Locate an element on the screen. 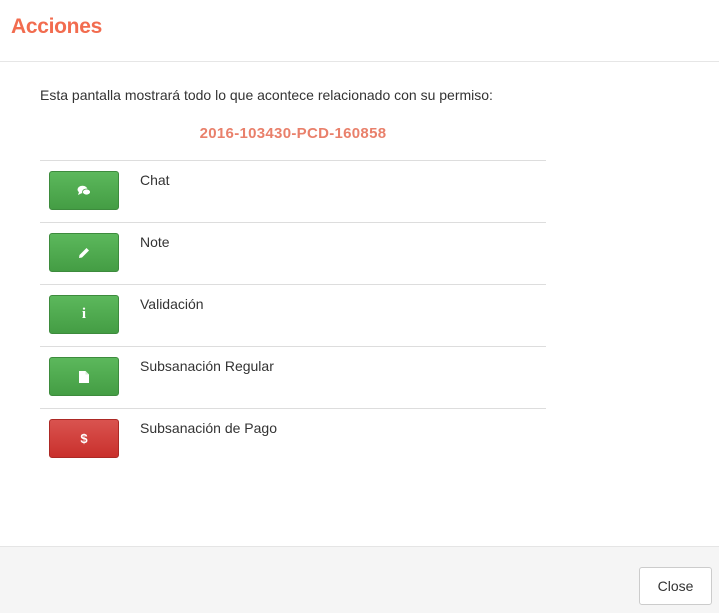  dollar-icon: $ is located at coordinates (84, 438).